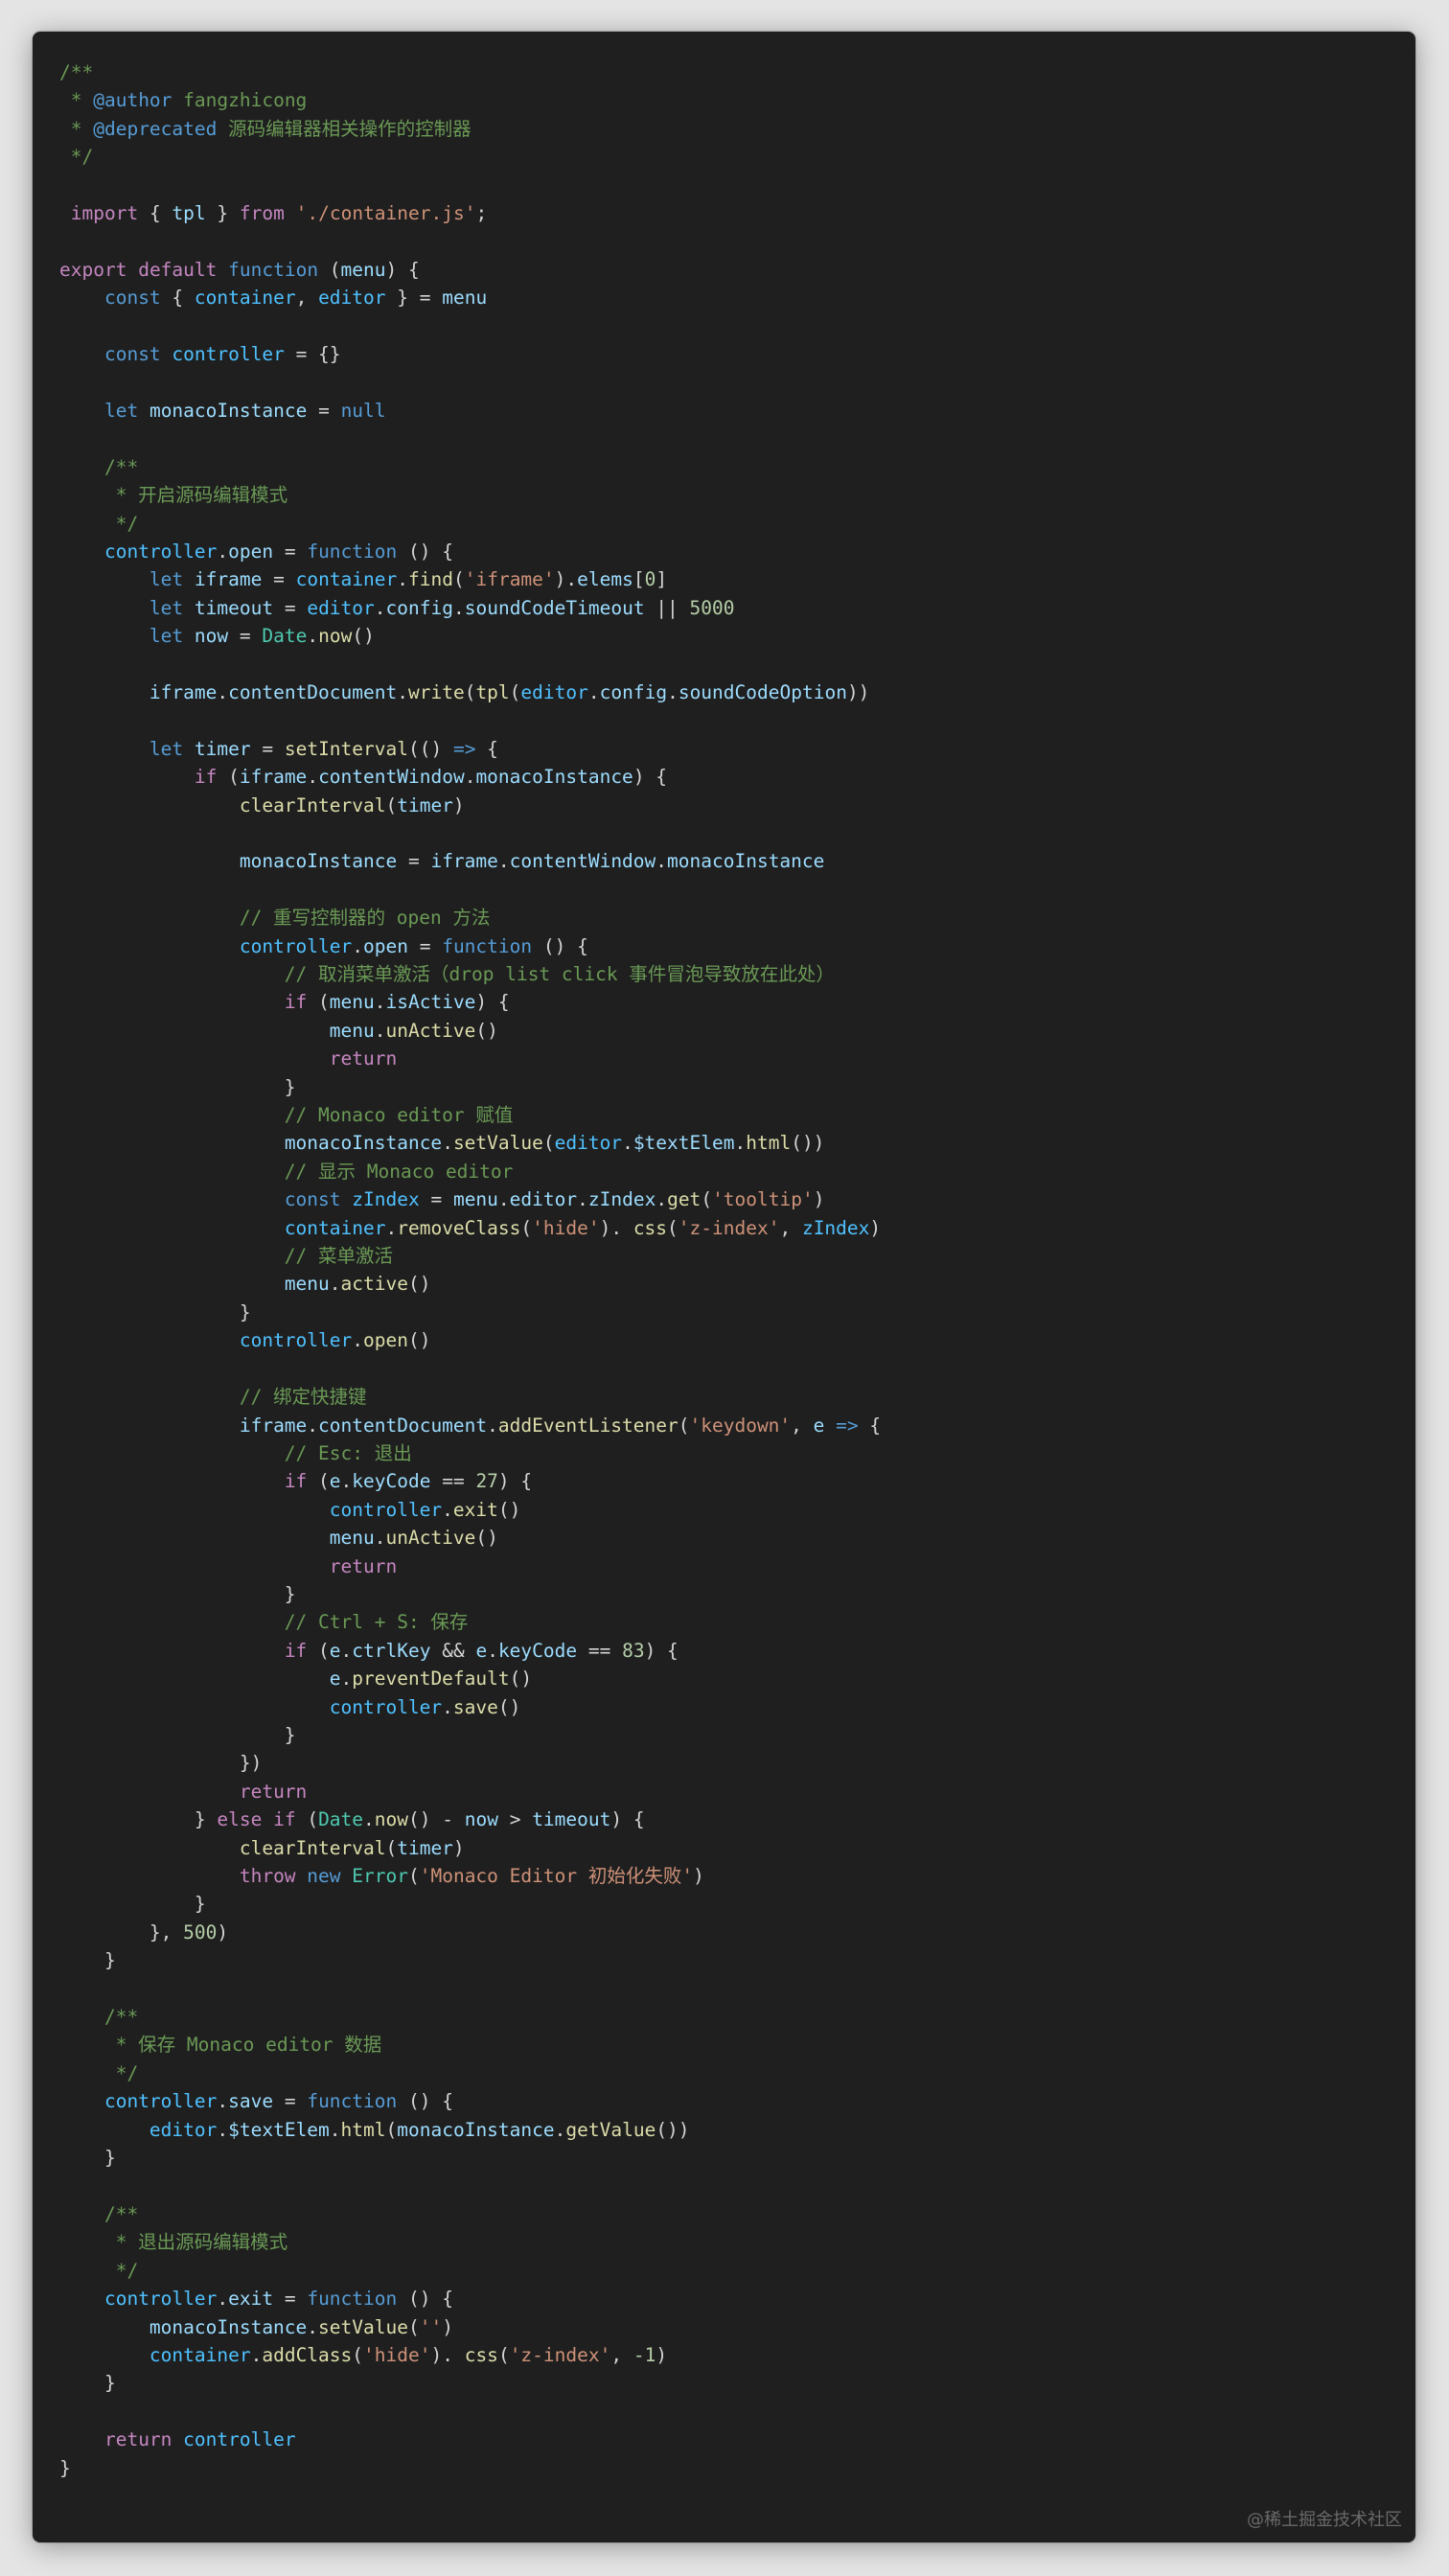 This screenshot has width=1449, height=2576. I want to click on code-line: import { tpl } from './container.js';, so click(724, 213).